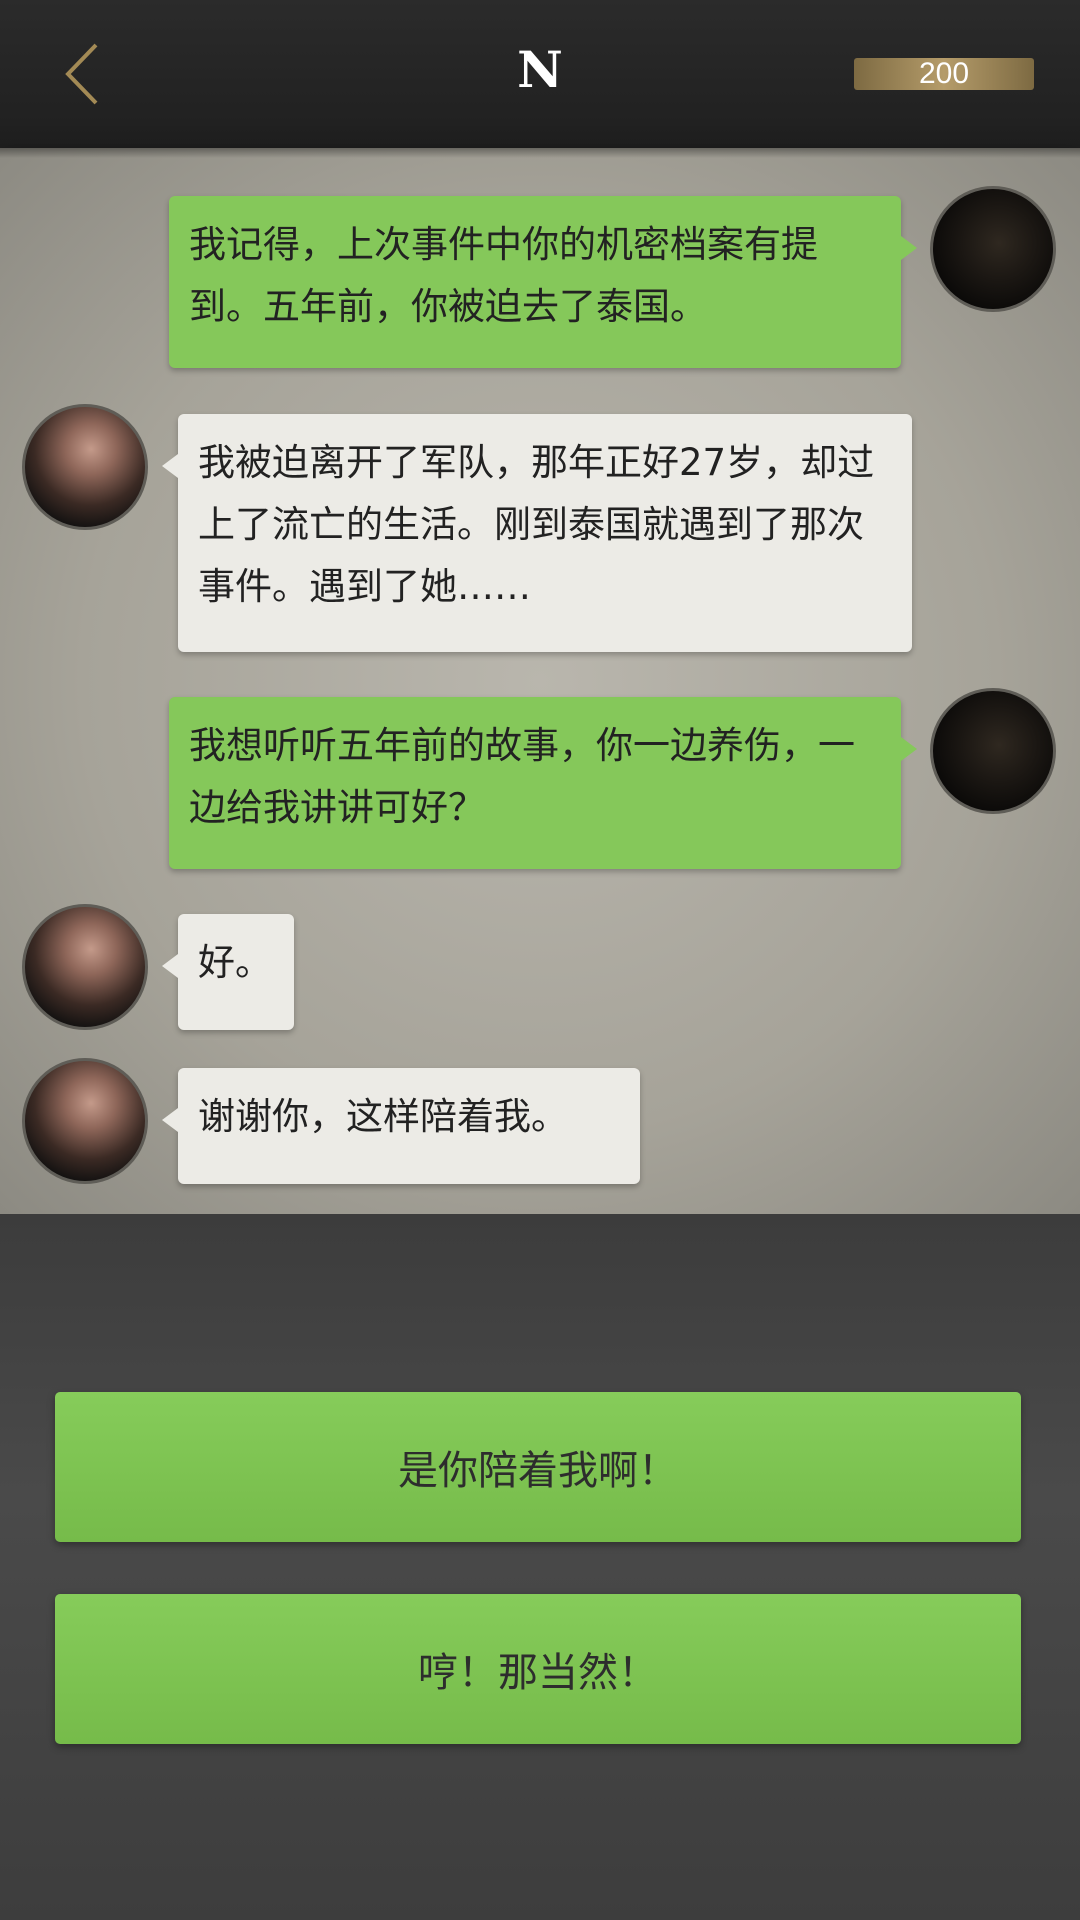 The width and height of the screenshot is (1080, 1920). Describe the element at coordinates (543, 282) in the screenshot. I see `message-bubble: 我记得，上次事件中你的机密档案有提到。五年前，你被迫去了泰国。` at that location.